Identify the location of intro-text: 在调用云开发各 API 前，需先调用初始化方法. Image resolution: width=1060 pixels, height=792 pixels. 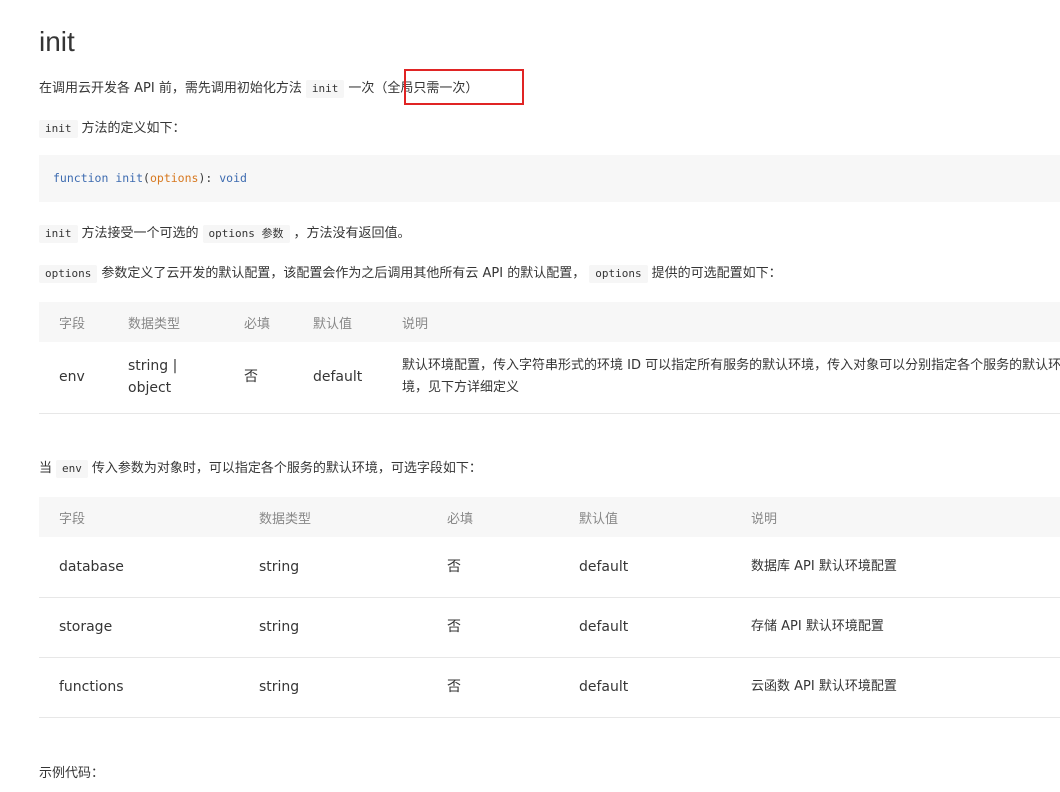
(170, 88).